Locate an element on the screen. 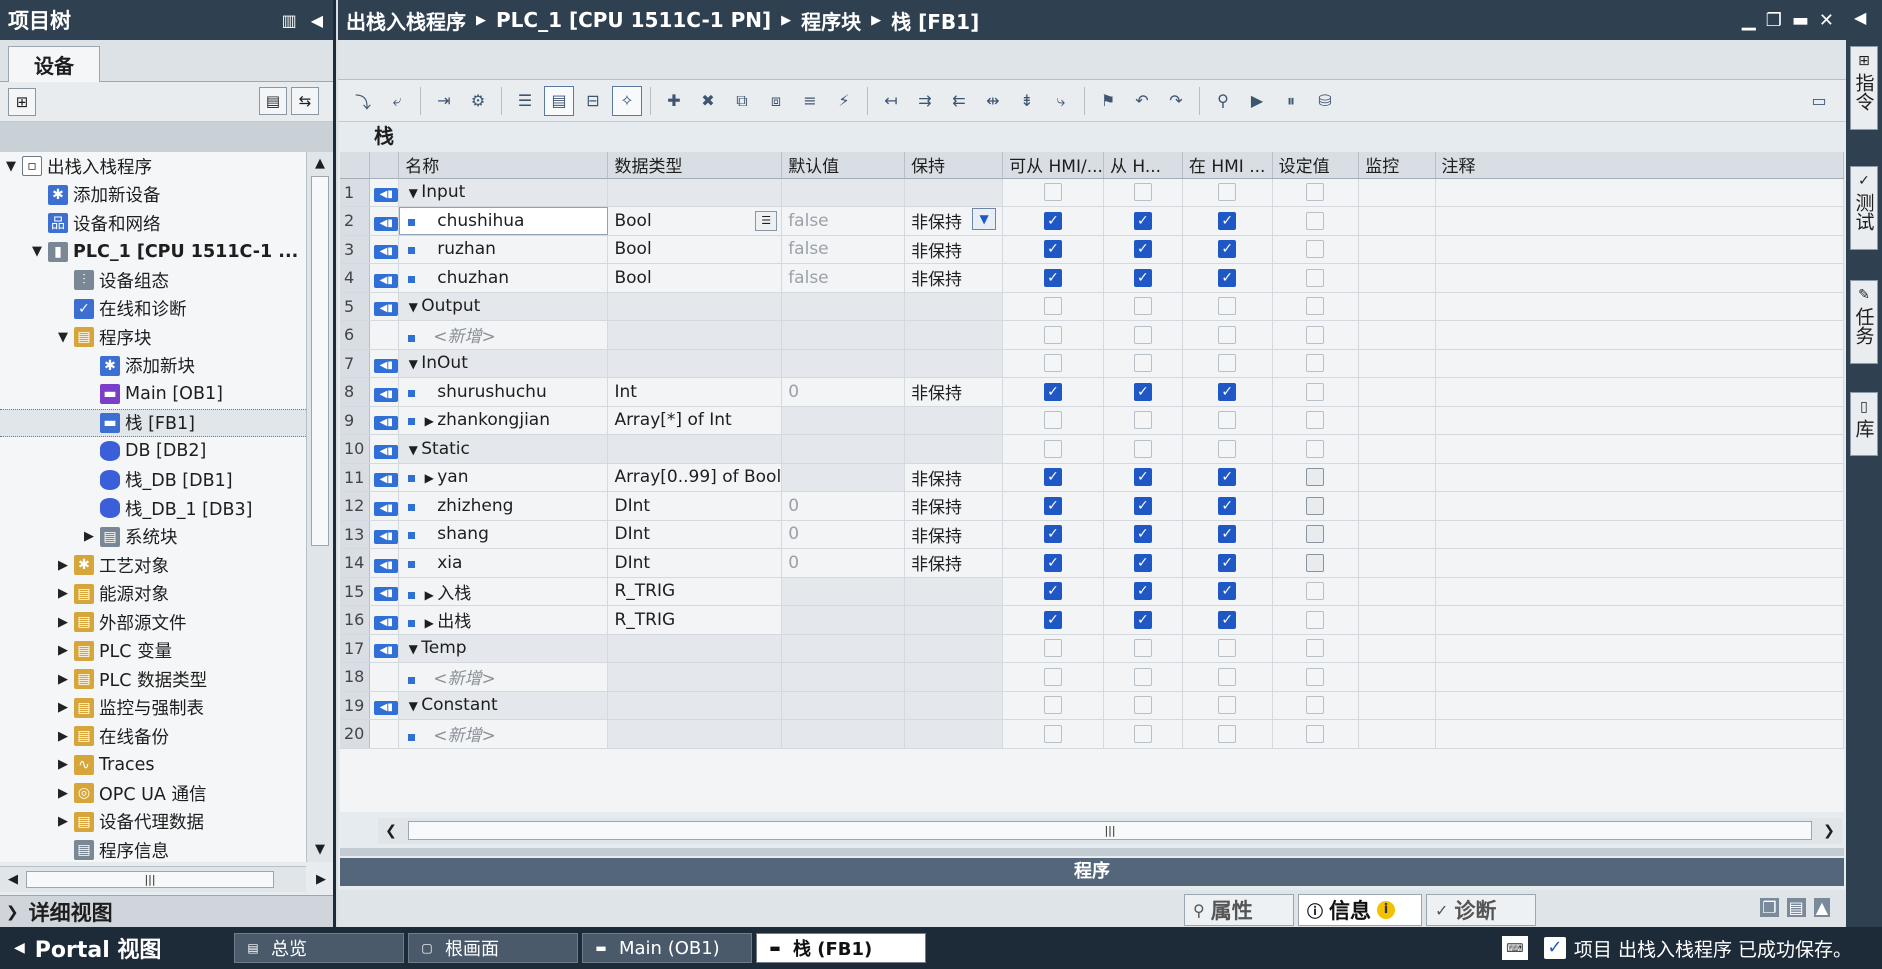 The width and height of the screenshot is (1882, 969). retain-cell is located at coordinates (954, 192).